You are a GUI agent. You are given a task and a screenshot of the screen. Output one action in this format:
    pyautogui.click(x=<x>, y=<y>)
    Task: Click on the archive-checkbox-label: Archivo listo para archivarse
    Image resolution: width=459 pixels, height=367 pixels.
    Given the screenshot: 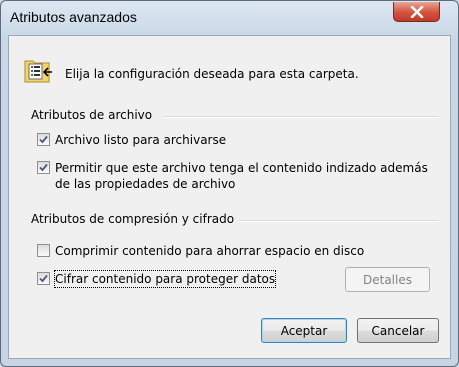 What is the action you would take?
    pyautogui.click(x=141, y=140)
    